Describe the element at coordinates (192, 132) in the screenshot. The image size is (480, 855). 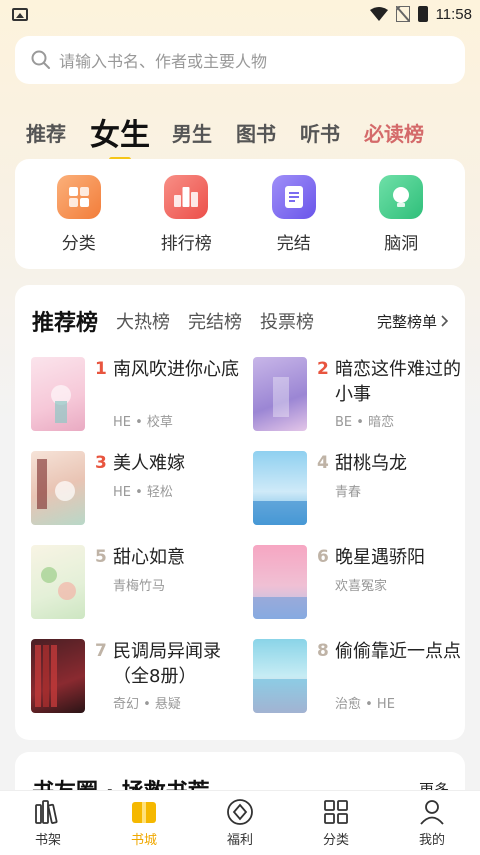
I see `tab-male: 男生` at that location.